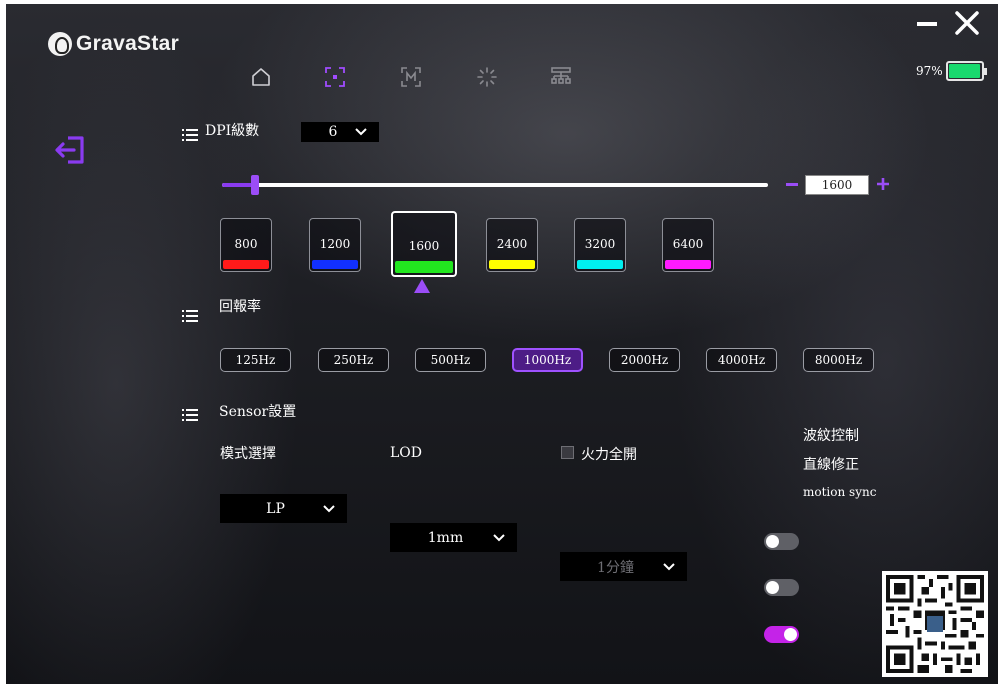  Describe the element at coordinates (406, 453) in the screenshot. I see `lod-select-label: LOD` at that location.